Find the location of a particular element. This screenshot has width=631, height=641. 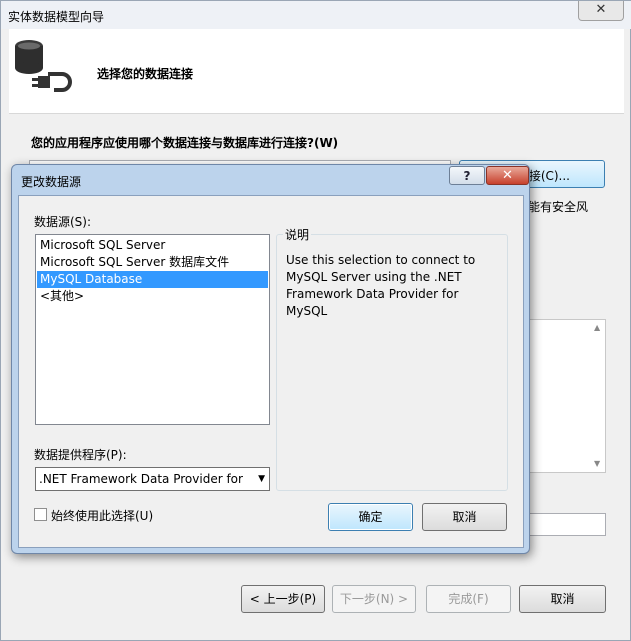

chevron-down-icon: ▼ is located at coordinates (261, 479).